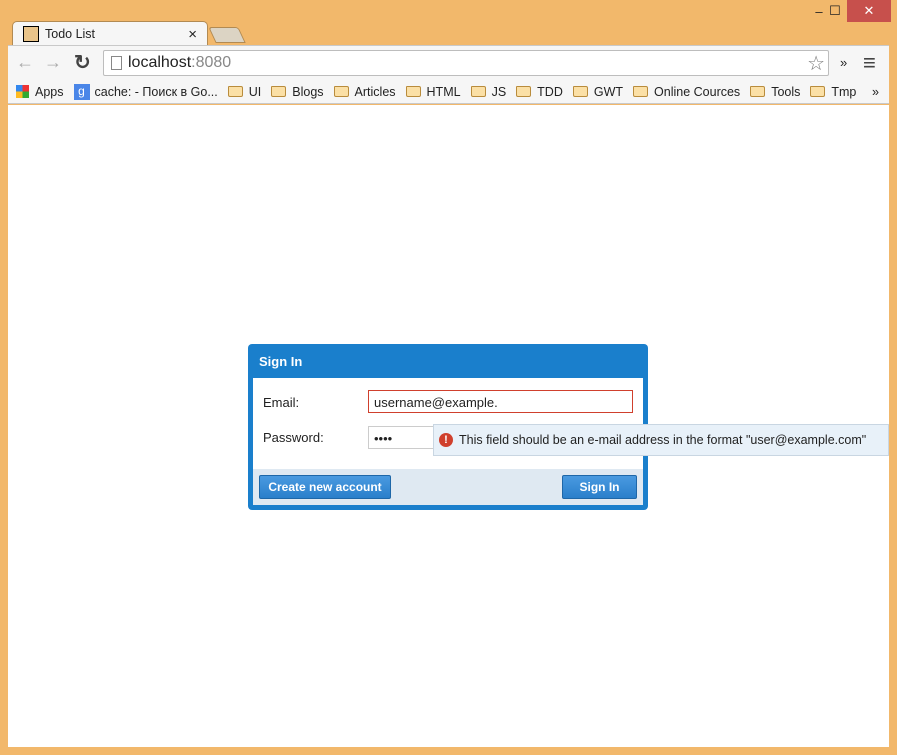 Image resolution: width=897 pixels, height=755 pixels. What do you see at coordinates (843, 62) in the screenshot?
I see `extensions-overflow-button: »` at bounding box center [843, 62].